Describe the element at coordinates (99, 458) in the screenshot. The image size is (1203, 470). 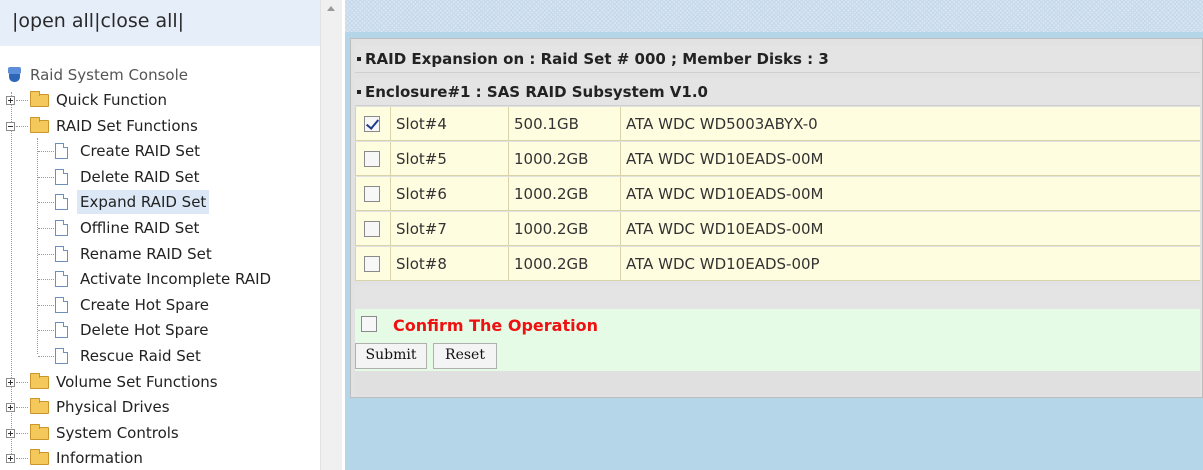
I see `tree-folder-label: Information` at that location.